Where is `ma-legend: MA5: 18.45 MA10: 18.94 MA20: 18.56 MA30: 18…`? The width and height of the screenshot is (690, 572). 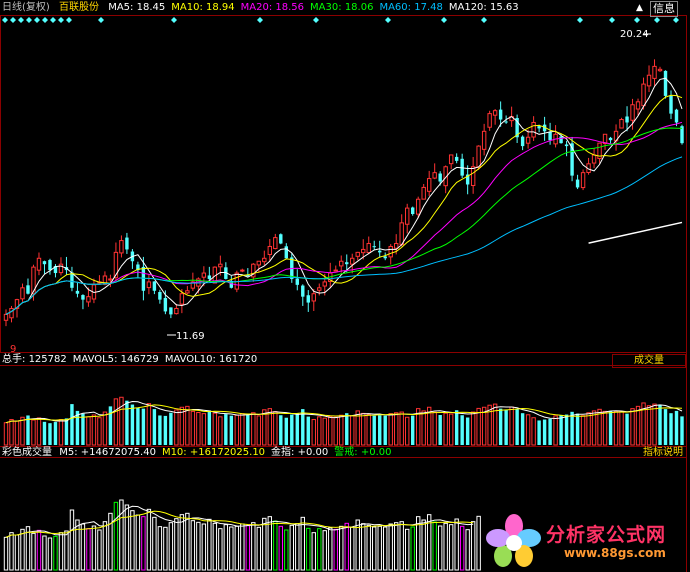
ma-legend: MA5: 18.45 MA10: 18.94 MA20: 18.56 MA30: 18… is located at coordinates (316, 7).